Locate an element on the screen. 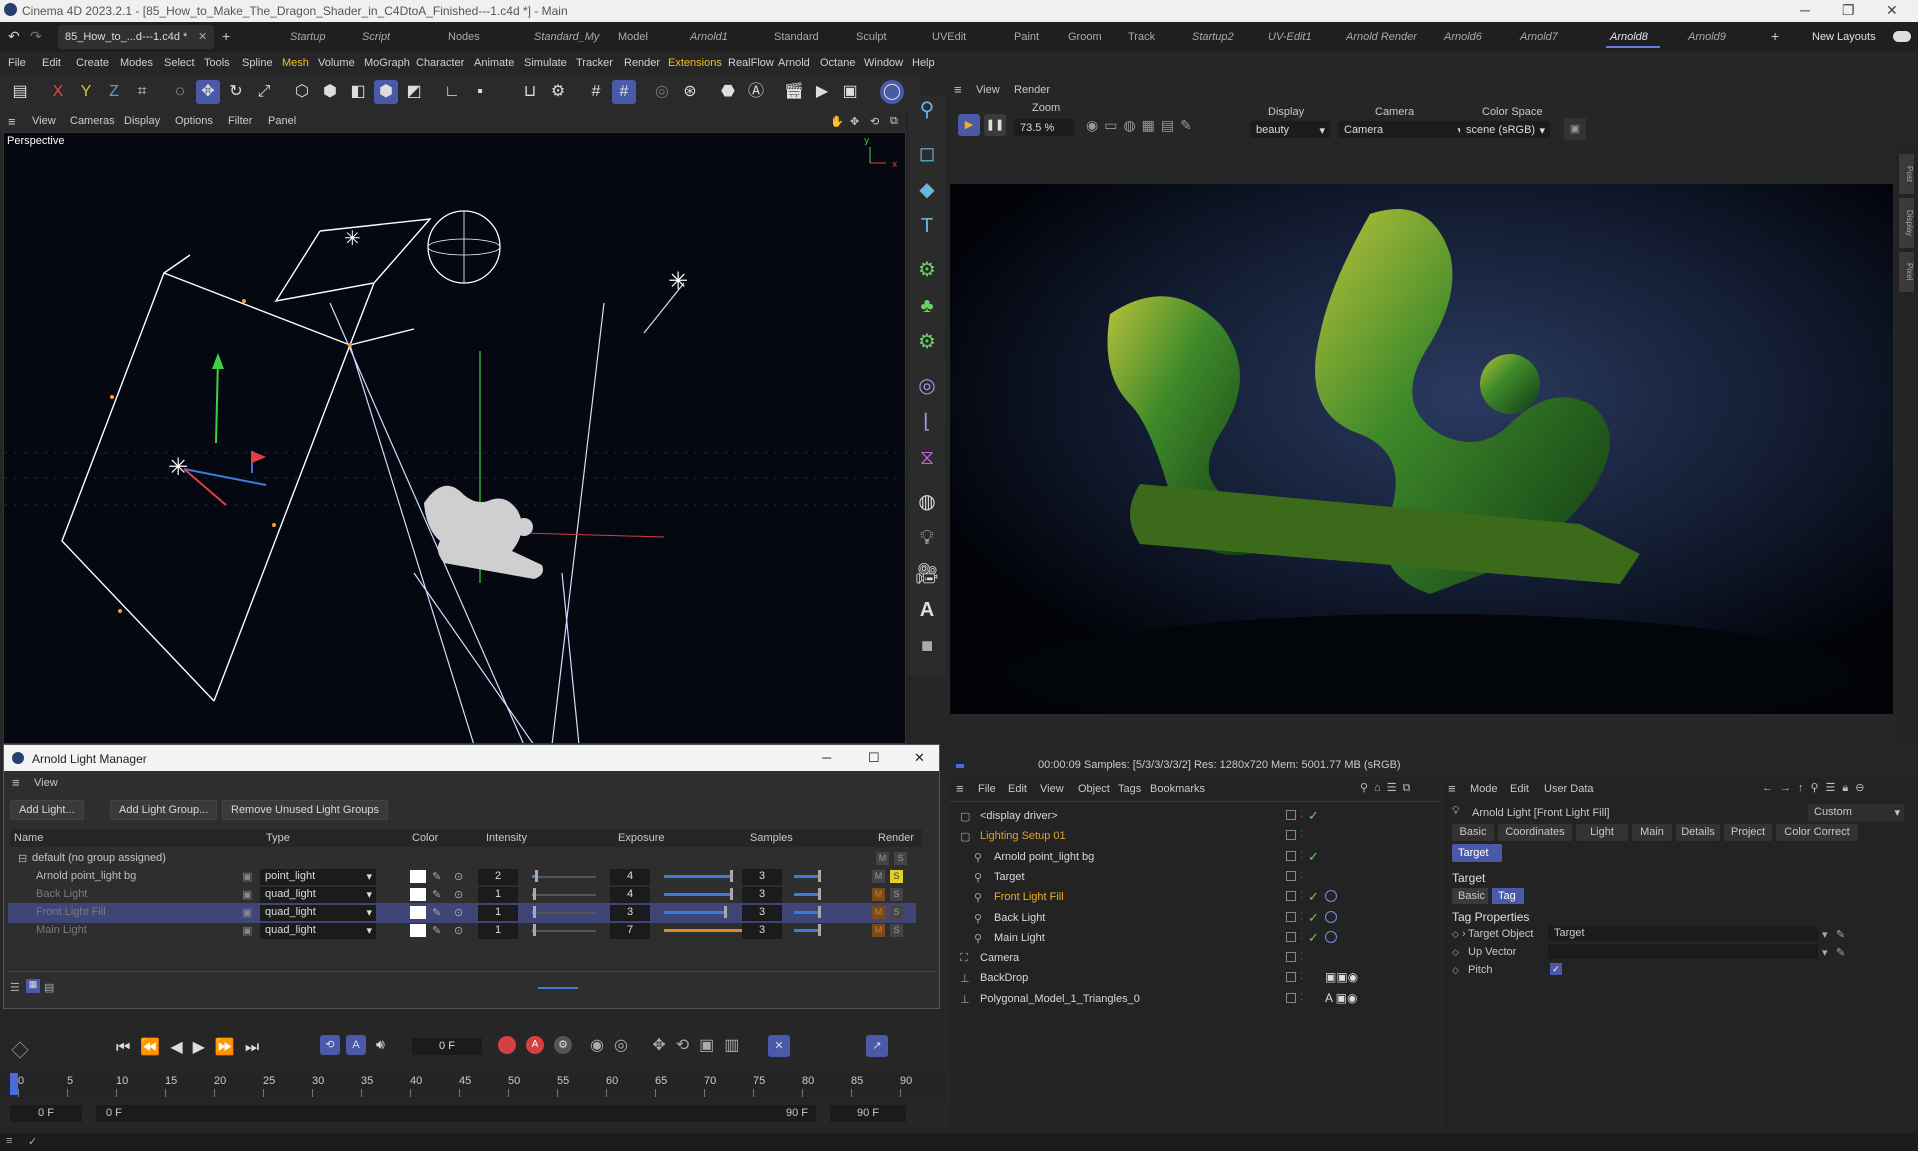 The height and width of the screenshot is (1151, 1918). om-menu-file: File is located at coordinates (987, 789).